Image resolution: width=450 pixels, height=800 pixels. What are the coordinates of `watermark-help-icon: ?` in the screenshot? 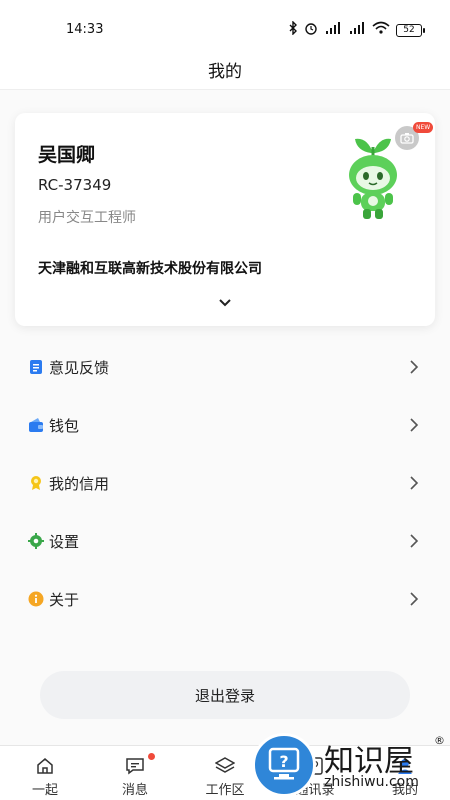 It's located at (284, 765).